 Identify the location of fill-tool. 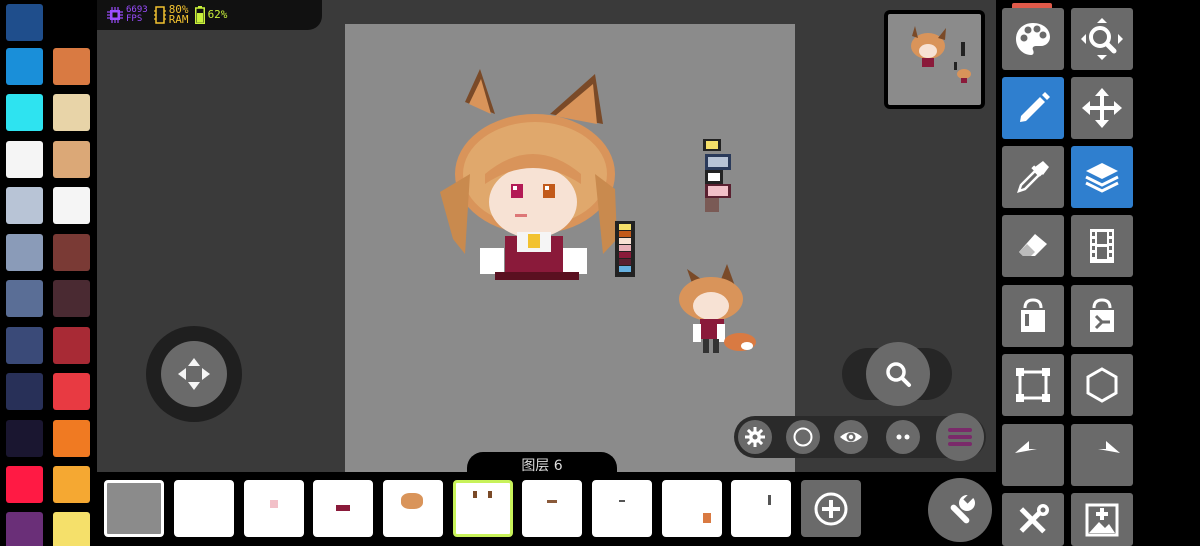
(1033, 316).